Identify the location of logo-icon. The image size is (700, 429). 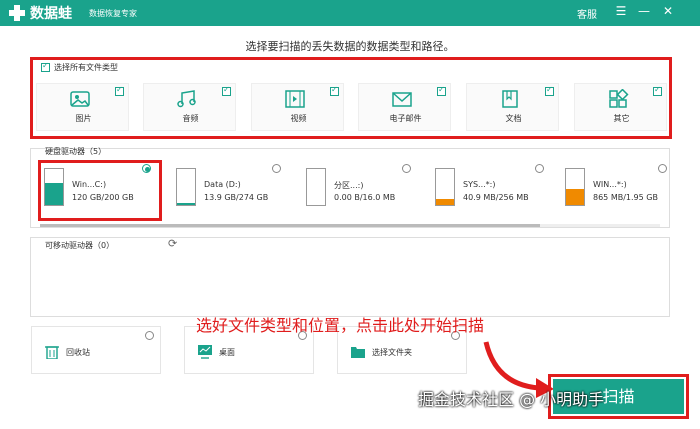
(17, 13).